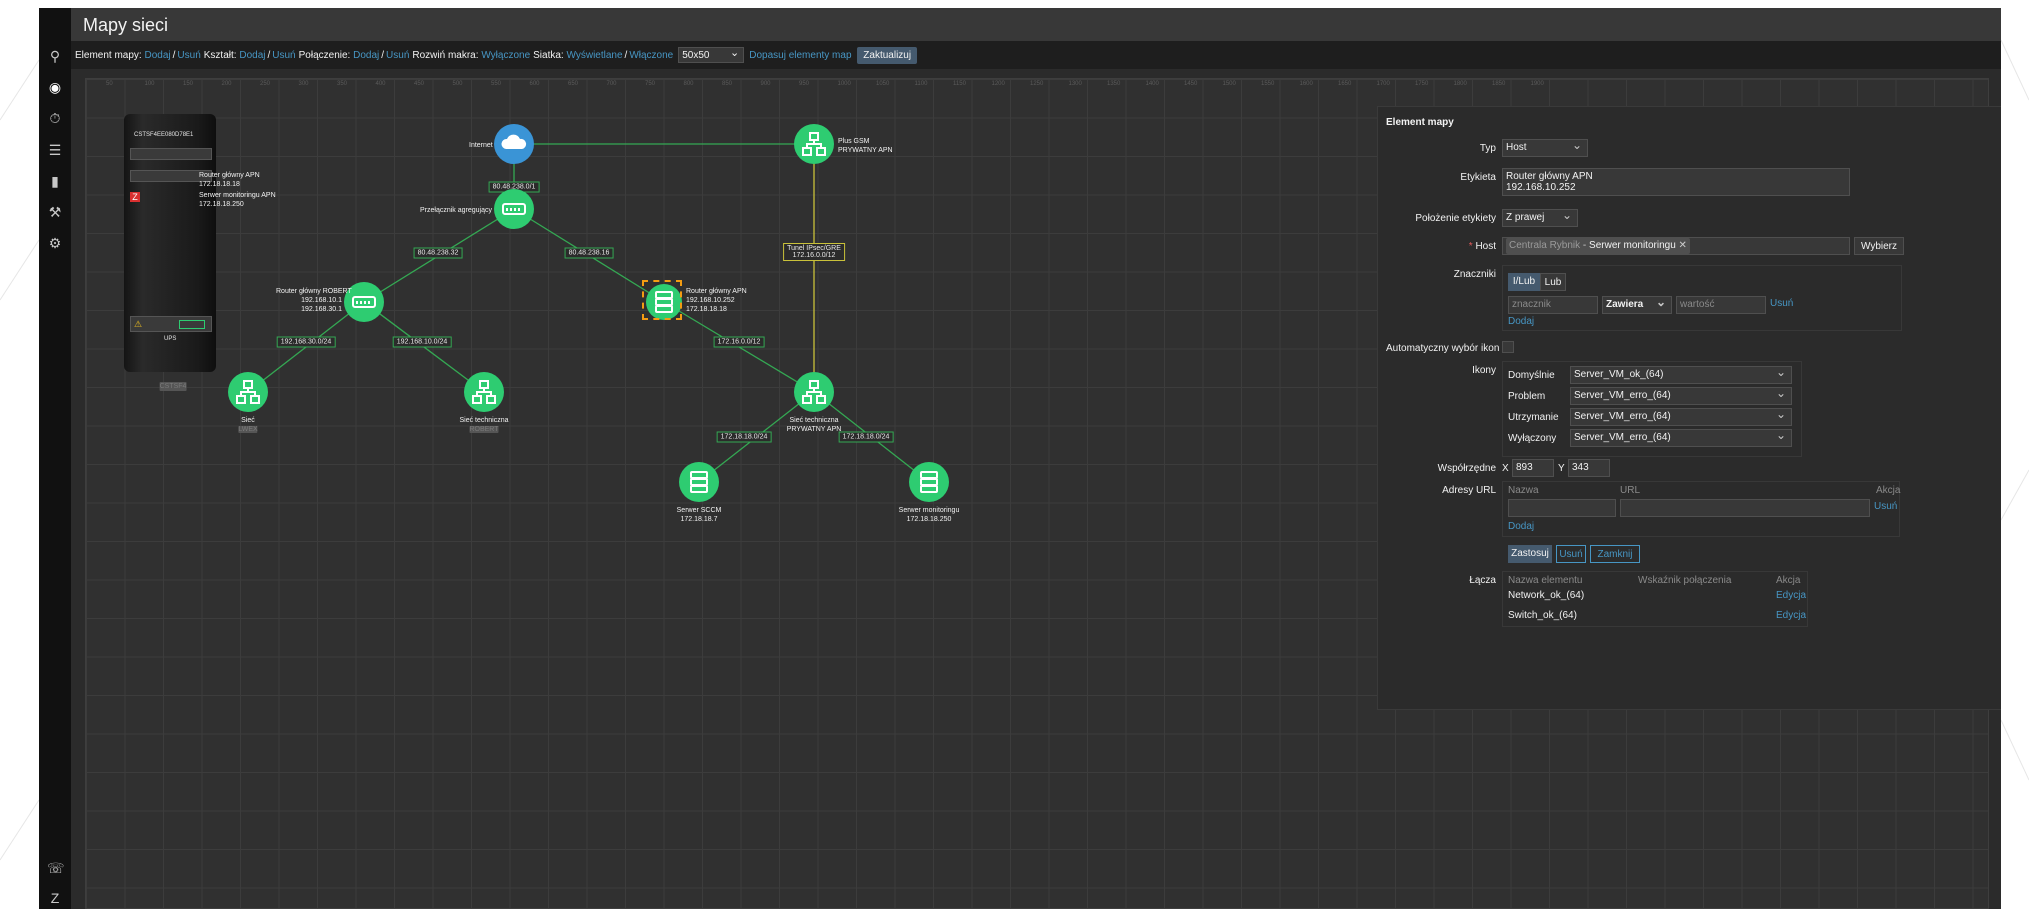 The width and height of the screenshot is (2029, 909). What do you see at coordinates (1571, 554) in the screenshot?
I see `remove-button: Usuń` at bounding box center [1571, 554].